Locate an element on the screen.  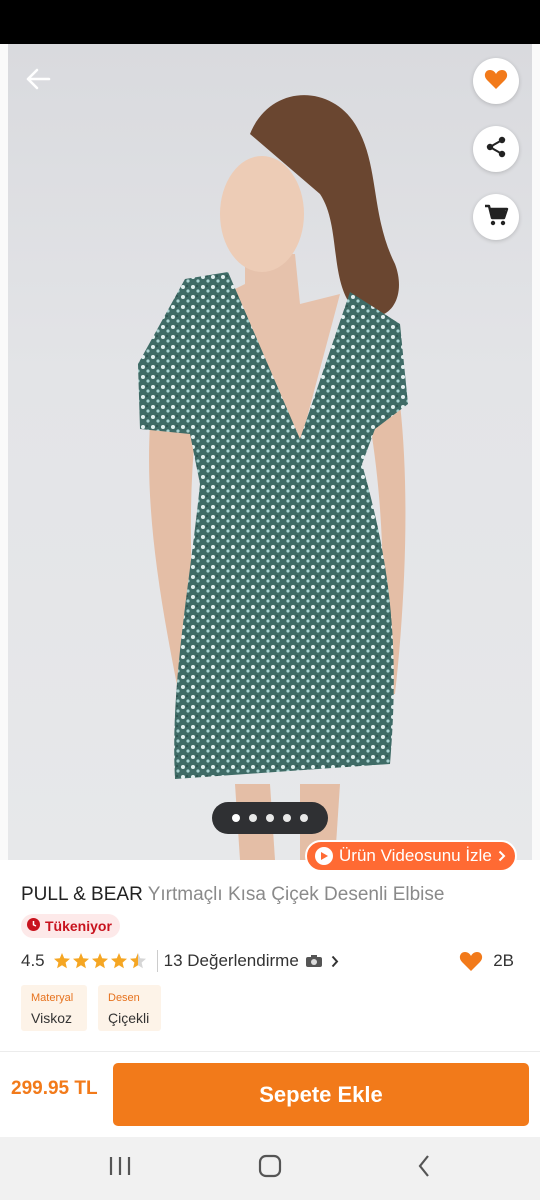
cart-button is located at coordinates (496, 217).